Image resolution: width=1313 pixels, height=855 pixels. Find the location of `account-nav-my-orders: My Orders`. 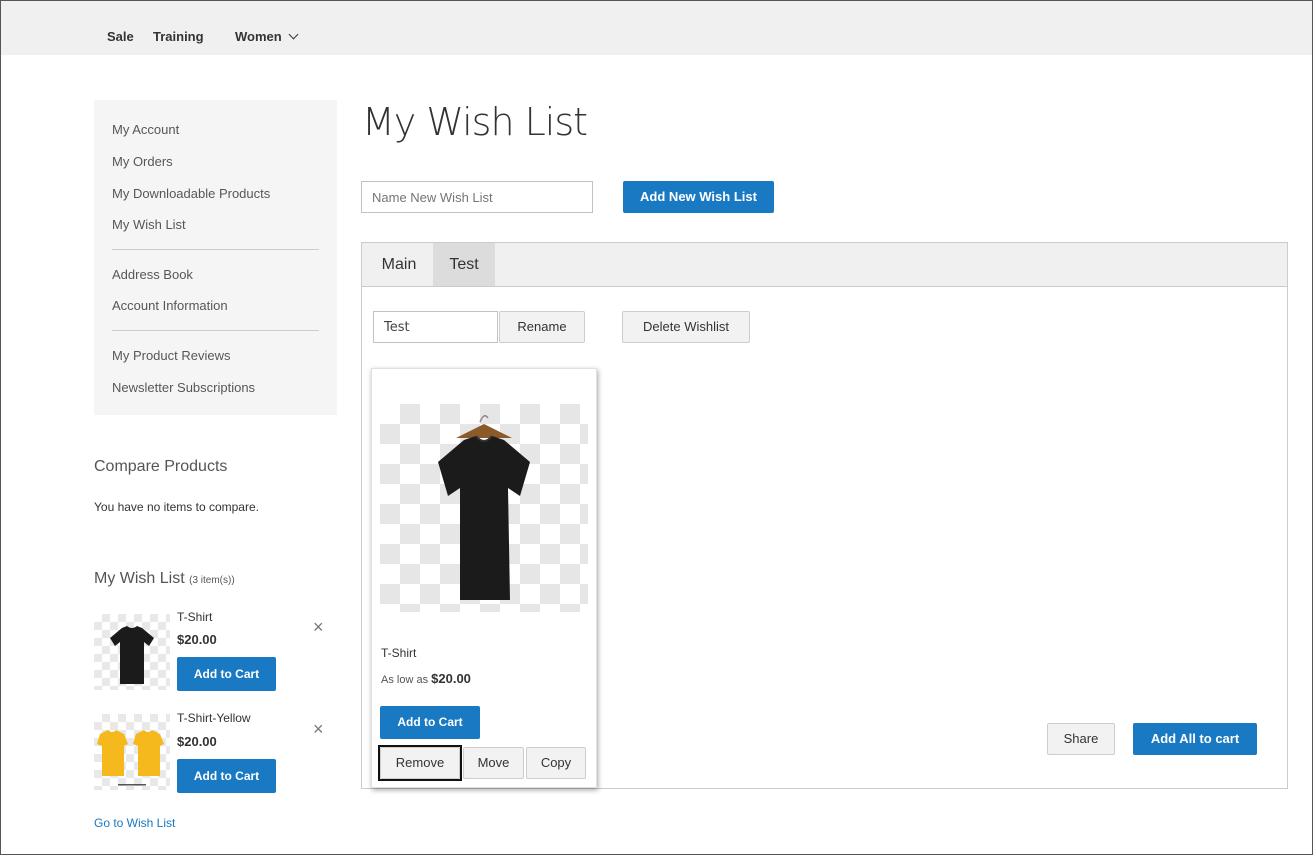

account-nav-my-orders: My Orders is located at coordinates (142, 161).